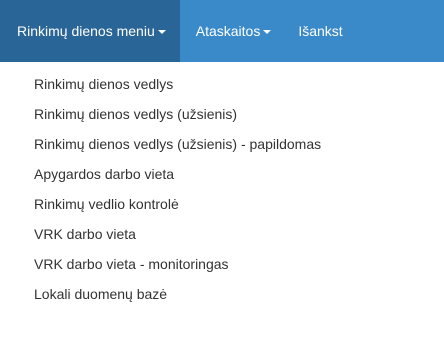  What do you see at coordinates (222, 294) in the screenshot?
I see `dropdown-item-lokali-duomenu-baze: Lokali duomenų bazė` at bounding box center [222, 294].